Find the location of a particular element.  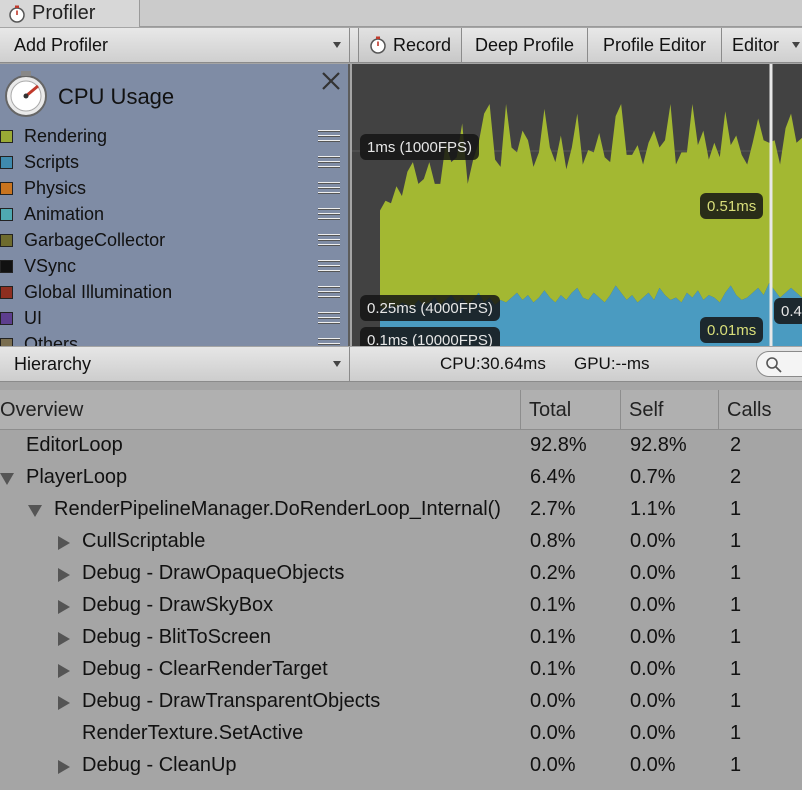

legend-item-garbagecollector: GarbageCollector is located at coordinates (174, 241).